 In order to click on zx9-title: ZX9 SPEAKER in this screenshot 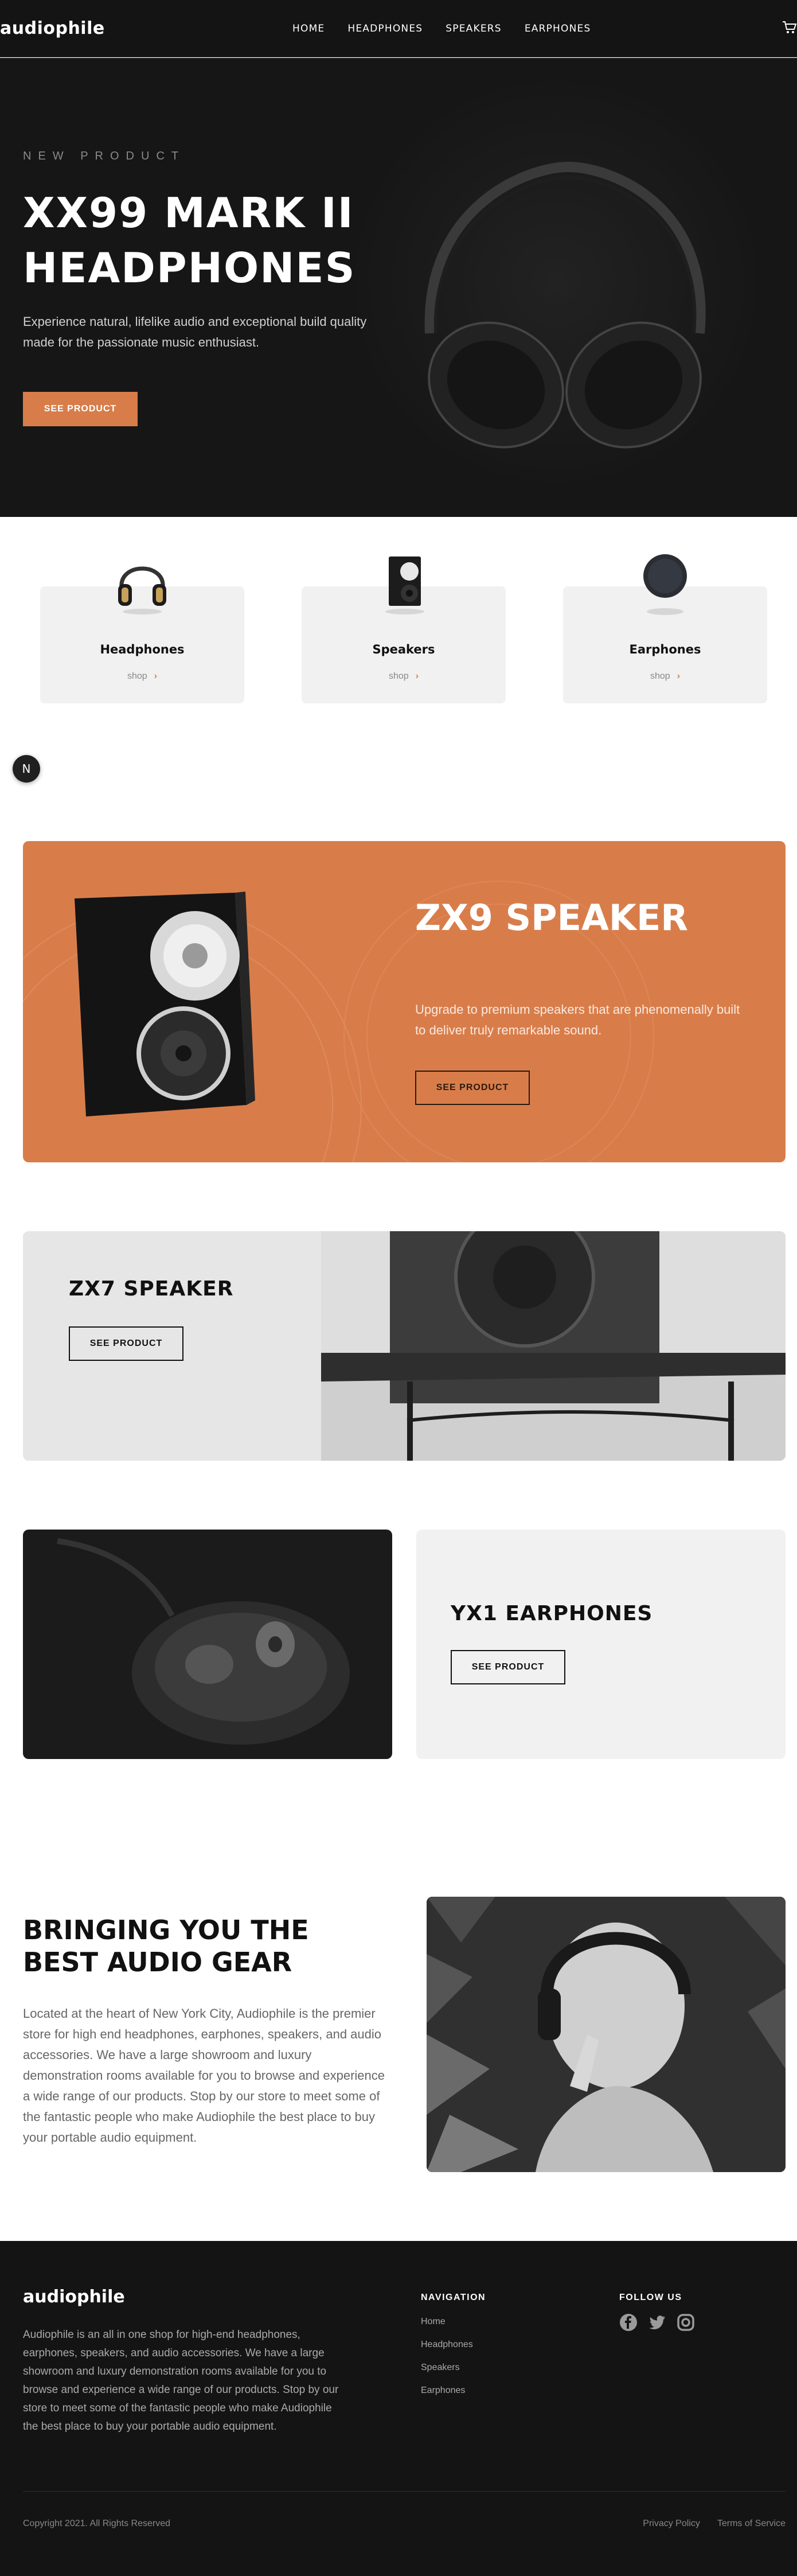, I will do `click(552, 918)`.